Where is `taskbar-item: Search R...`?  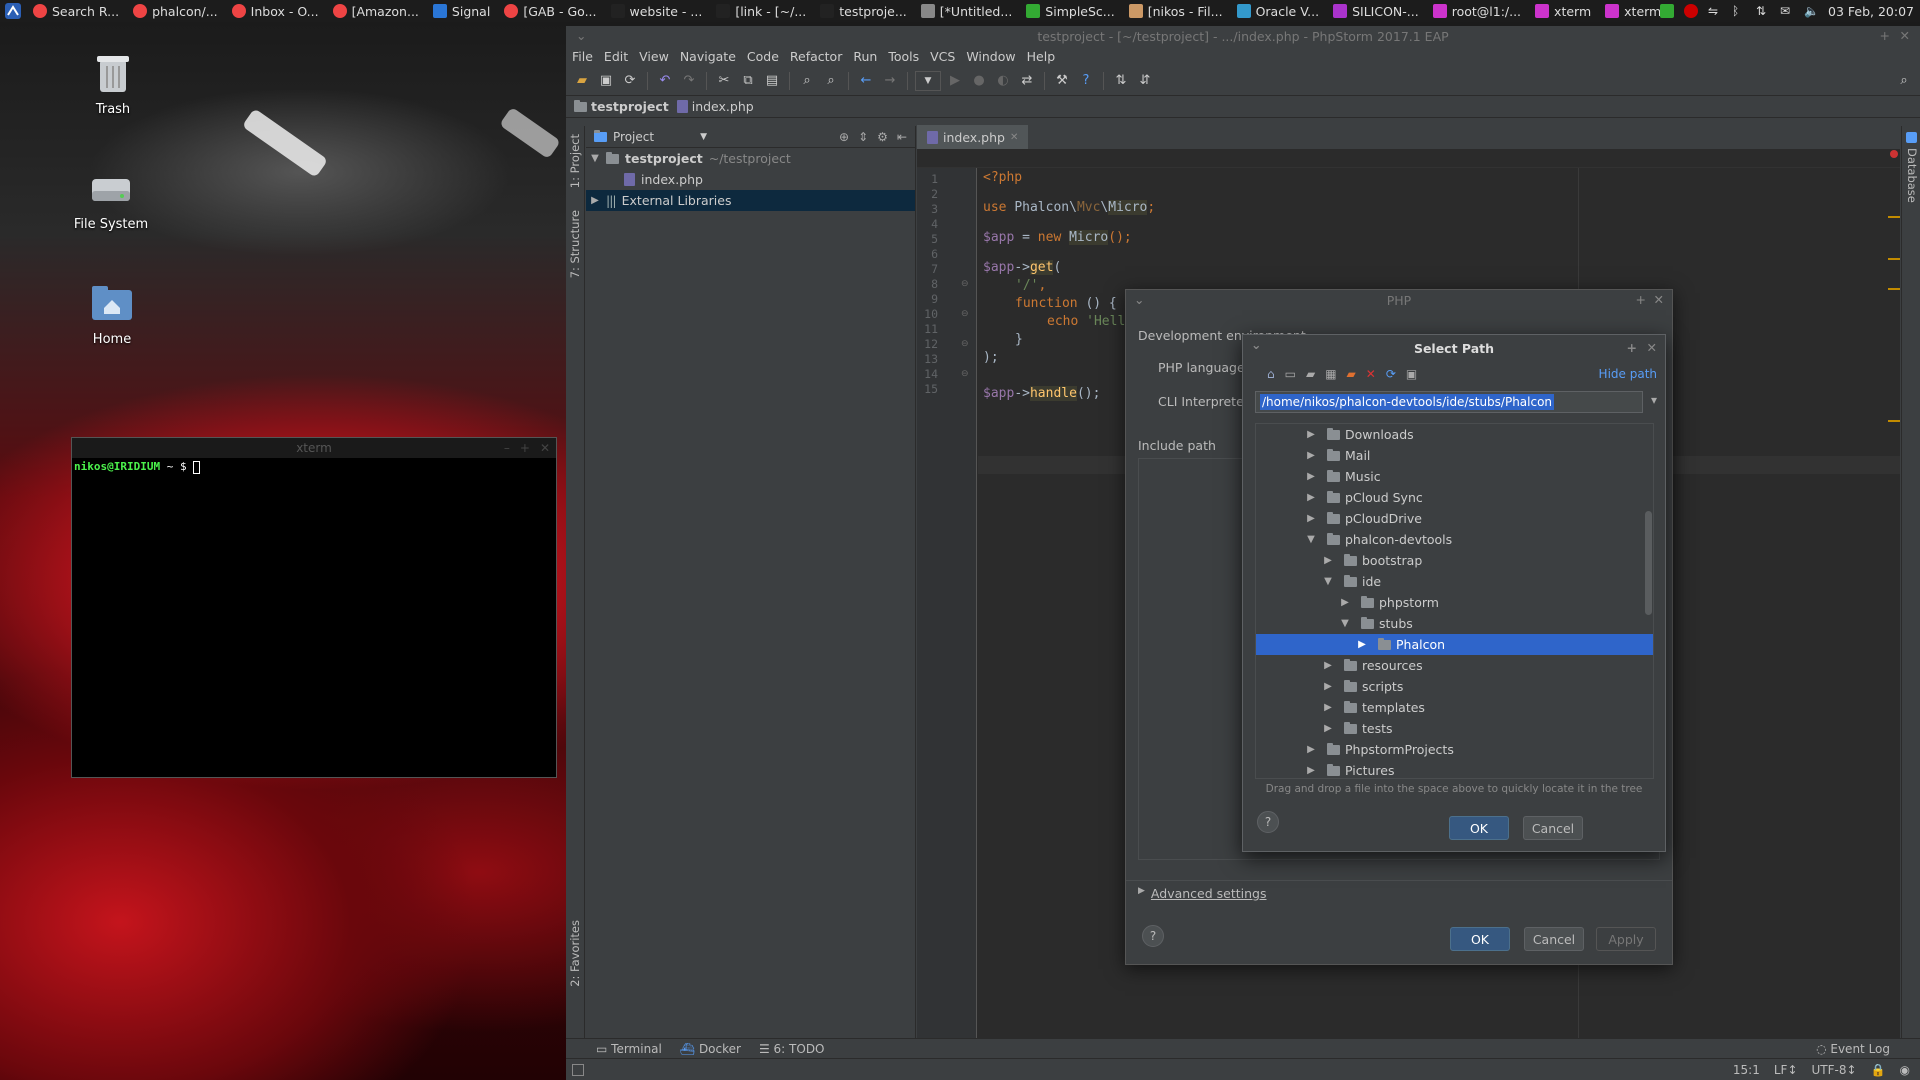
taskbar-item: Search R... is located at coordinates (76, 11).